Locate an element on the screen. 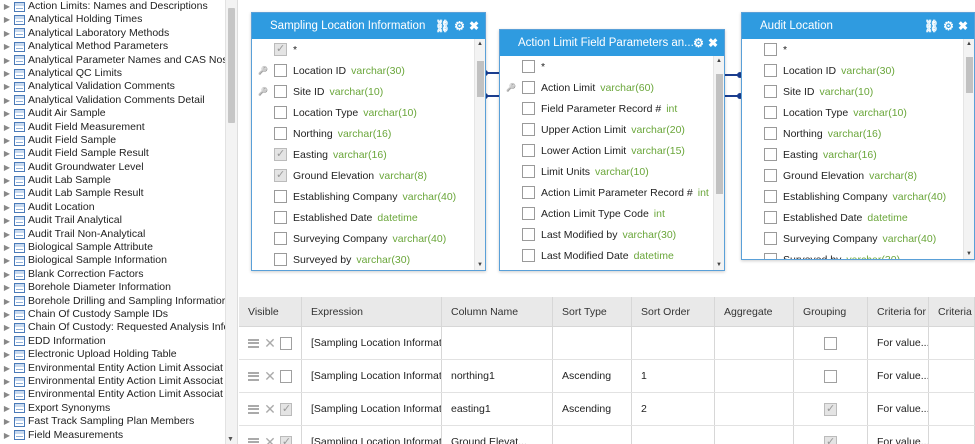  tree-item: ▶ Audit Field Sample is located at coordinates (113, 140).